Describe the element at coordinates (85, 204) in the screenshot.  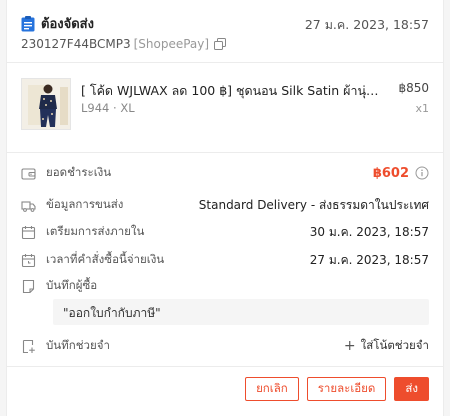
I see `shipping-label: ข้อมูลการขนส่ง` at that location.